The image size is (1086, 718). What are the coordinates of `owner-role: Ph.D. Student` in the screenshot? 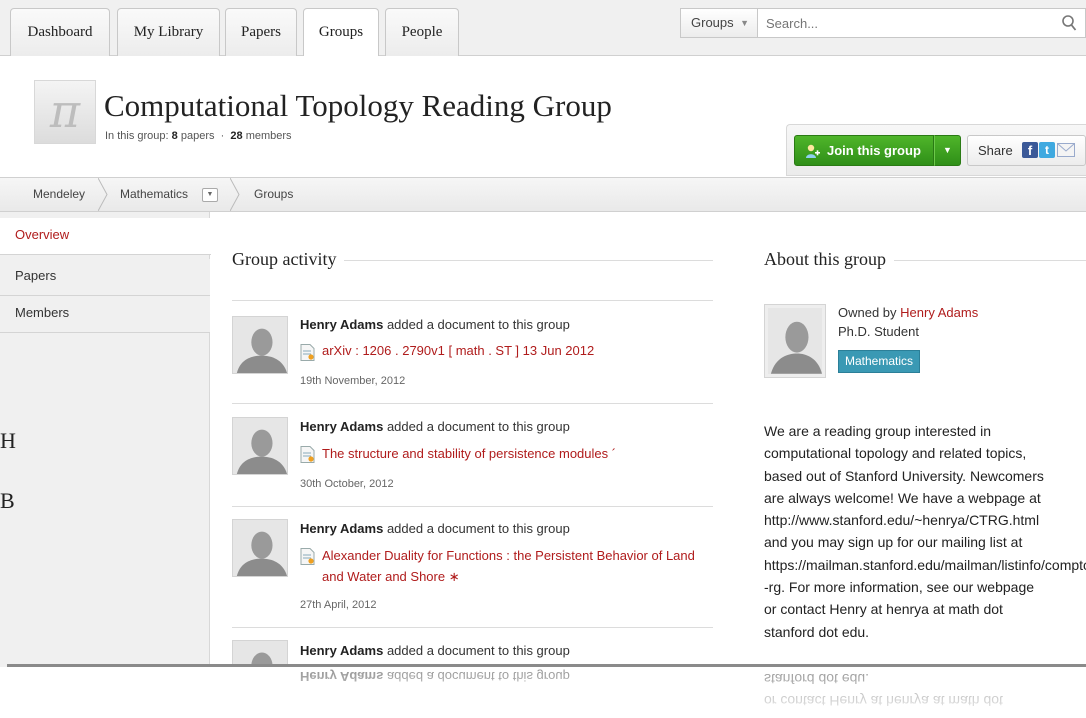 It's located at (878, 331).